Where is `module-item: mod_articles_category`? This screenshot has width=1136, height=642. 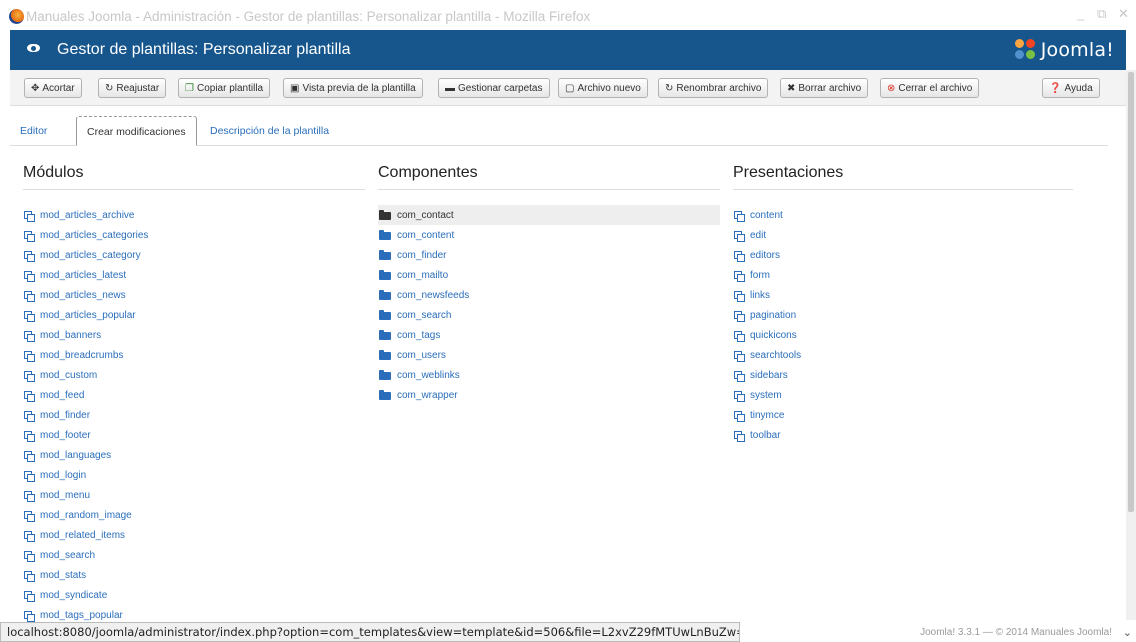
module-item: mod_articles_category is located at coordinates (194, 255).